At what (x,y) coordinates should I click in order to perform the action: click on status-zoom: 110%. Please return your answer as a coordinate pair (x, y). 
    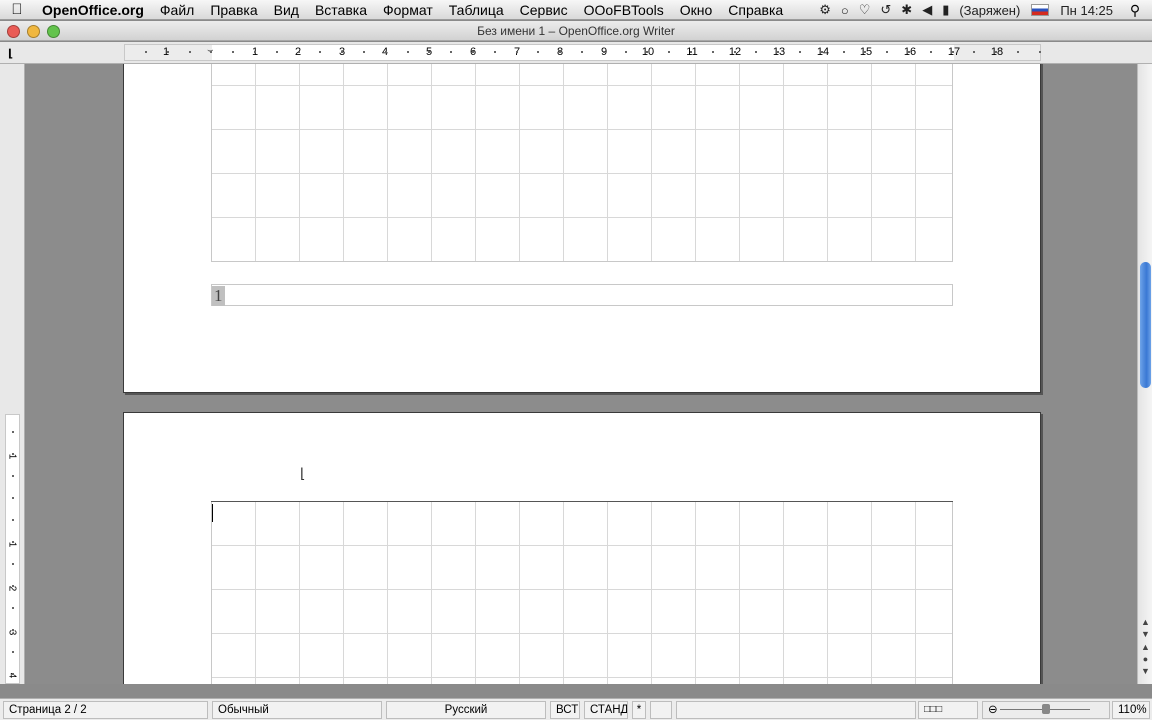
    Looking at the image, I should click on (1131, 710).